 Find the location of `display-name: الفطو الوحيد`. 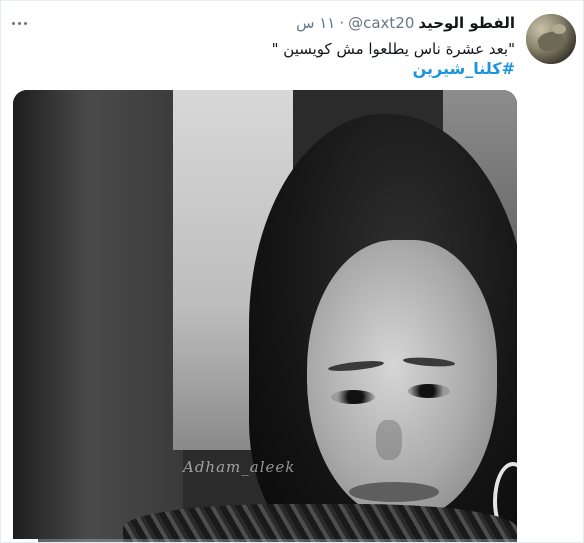

display-name: الفطو الوحيد is located at coordinates (466, 23).